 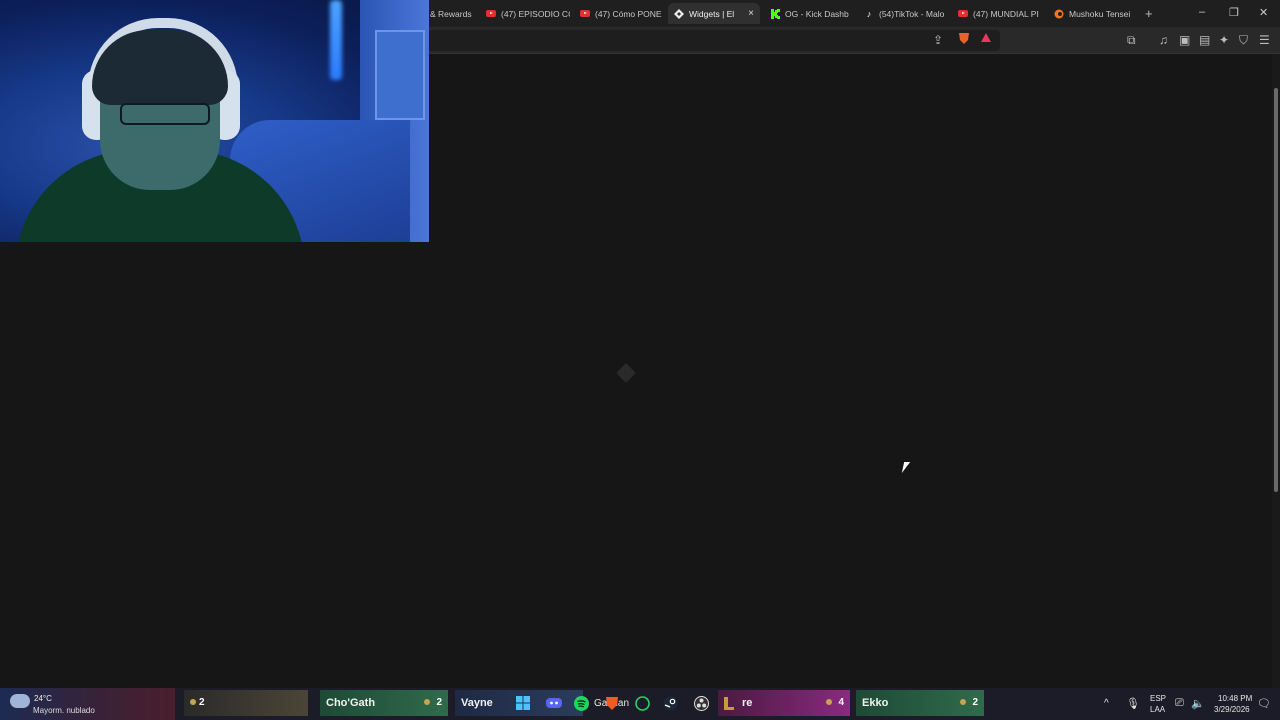 I want to click on tab-label: & Rewards, so click(x=451, y=13).